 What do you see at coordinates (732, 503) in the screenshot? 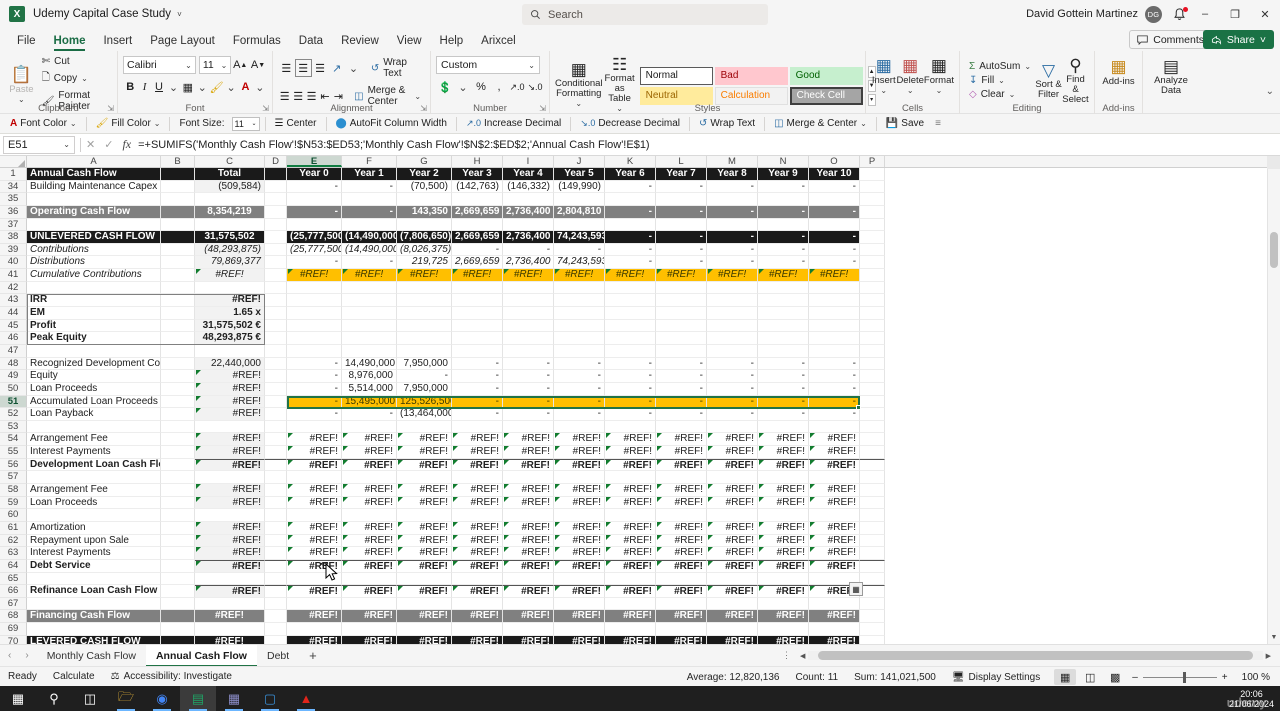
I see `cell-M59: #REF!` at bounding box center [732, 503].